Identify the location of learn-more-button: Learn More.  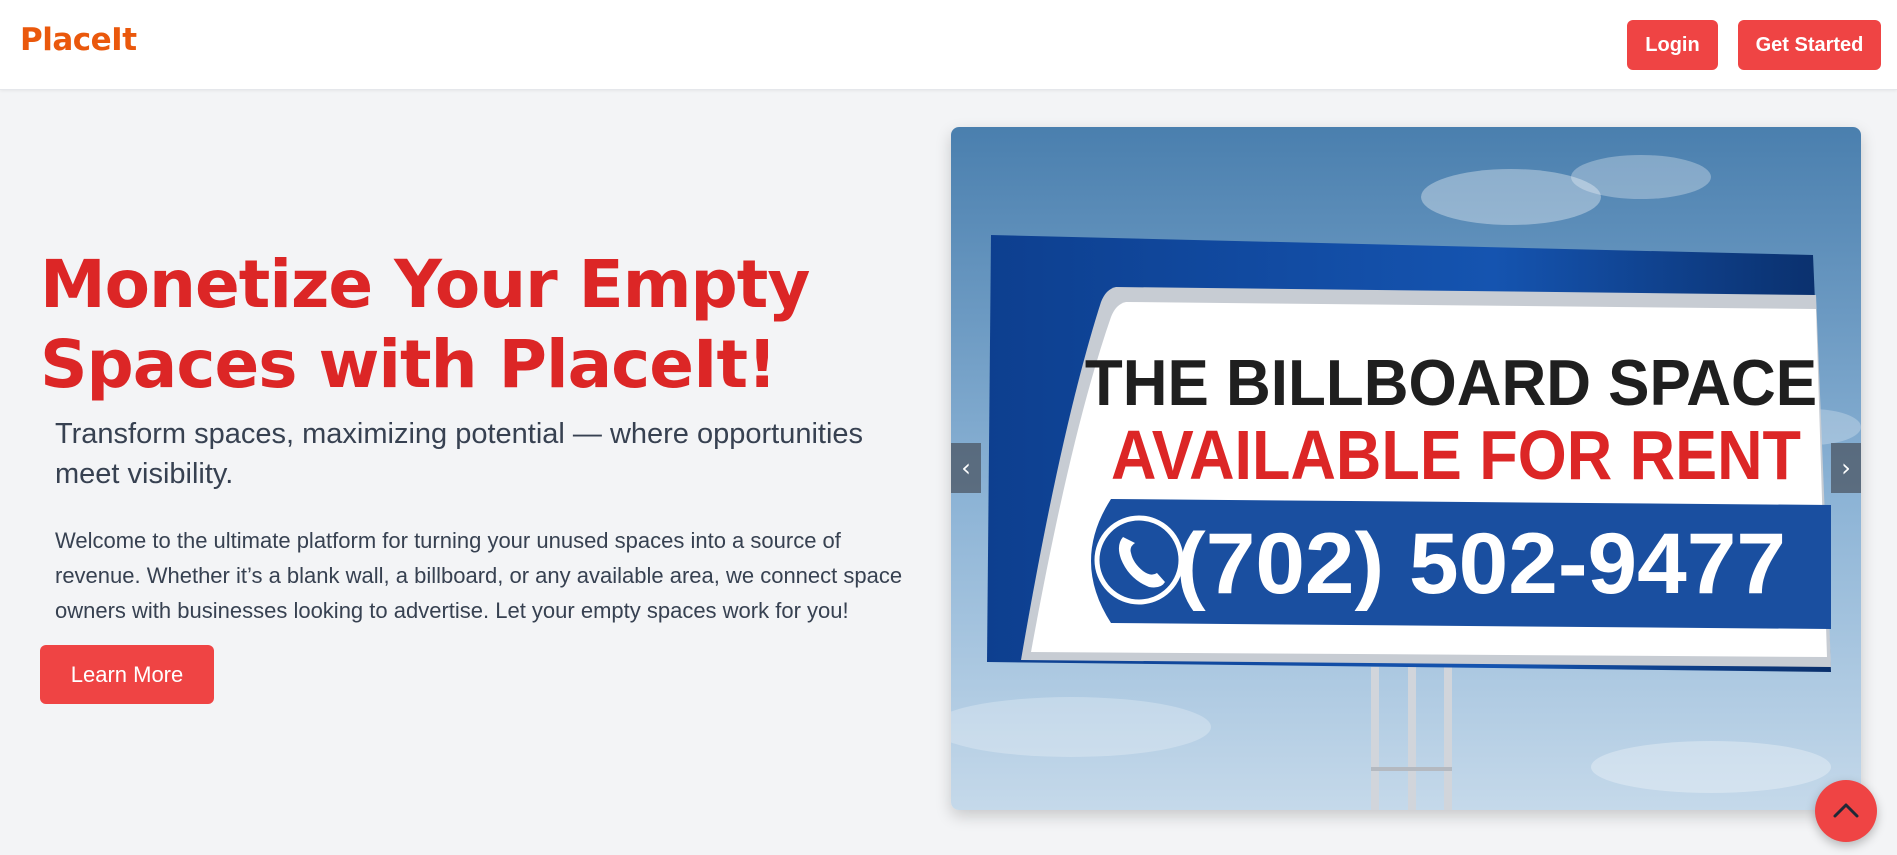
(127, 674).